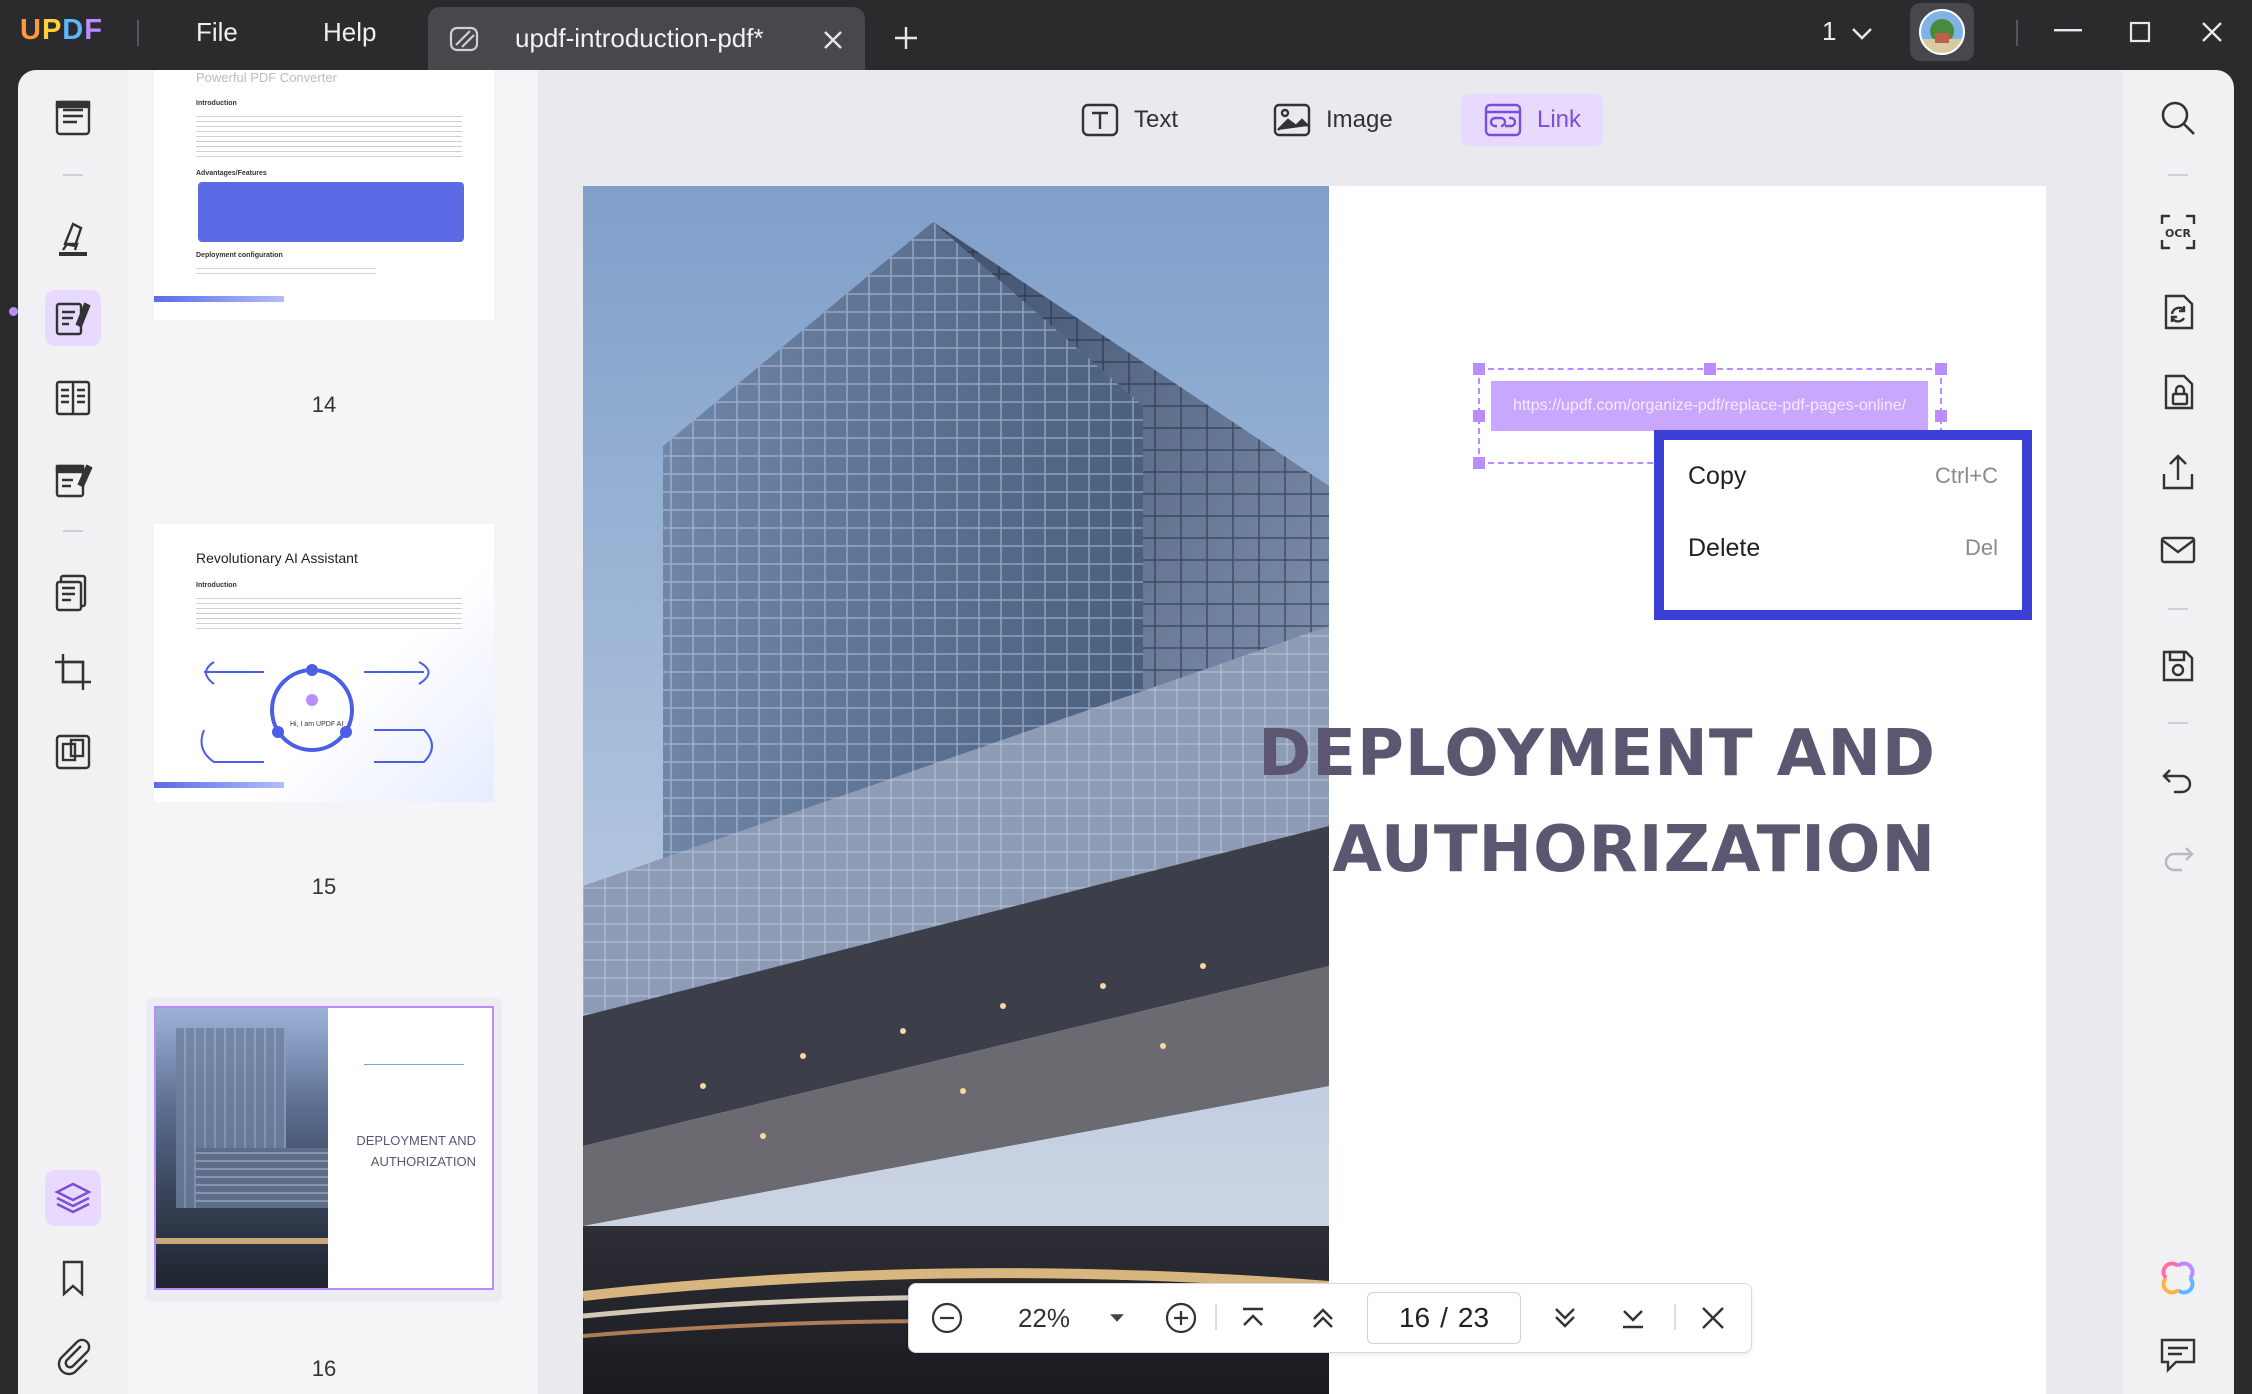 The width and height of the screenshot is (2252, 1394). I want to click on page-heading: DEPLOYMENT AND AUTHORIZATION, so click(1597, 802).